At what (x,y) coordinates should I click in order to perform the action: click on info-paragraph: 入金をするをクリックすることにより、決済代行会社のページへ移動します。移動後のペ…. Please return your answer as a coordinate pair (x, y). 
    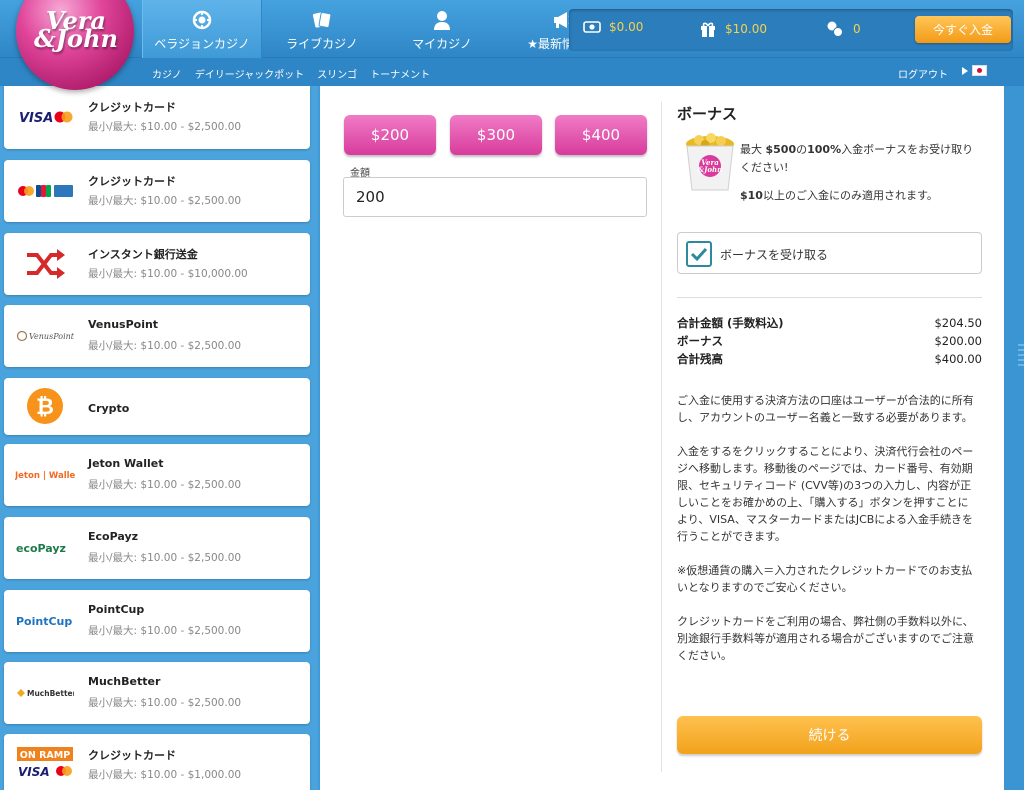
    Looking at the image, I should click on (825, 494).